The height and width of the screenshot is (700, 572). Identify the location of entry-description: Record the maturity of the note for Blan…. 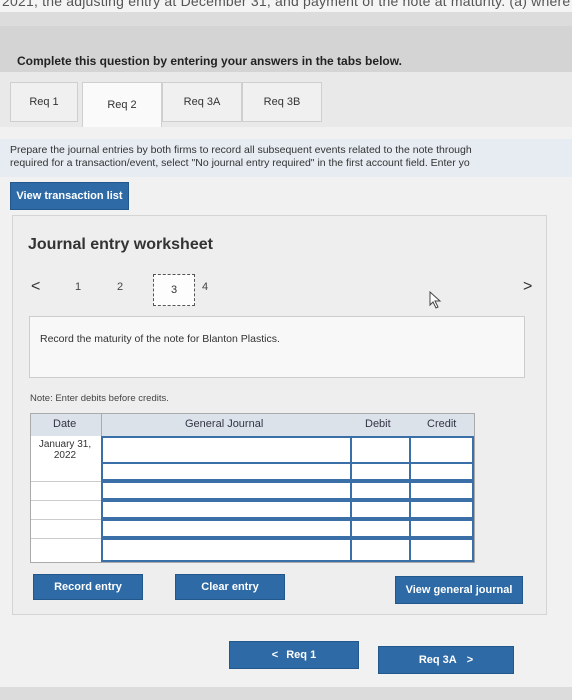
(160, 339).